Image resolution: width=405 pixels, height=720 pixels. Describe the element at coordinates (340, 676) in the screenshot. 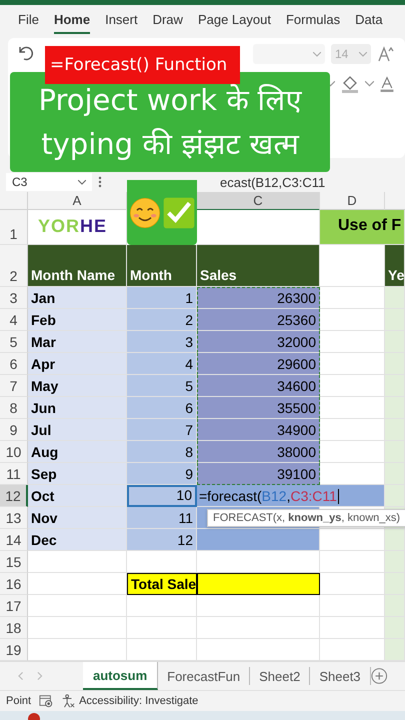

I see `sheet-tab: Sheet3` at that location.